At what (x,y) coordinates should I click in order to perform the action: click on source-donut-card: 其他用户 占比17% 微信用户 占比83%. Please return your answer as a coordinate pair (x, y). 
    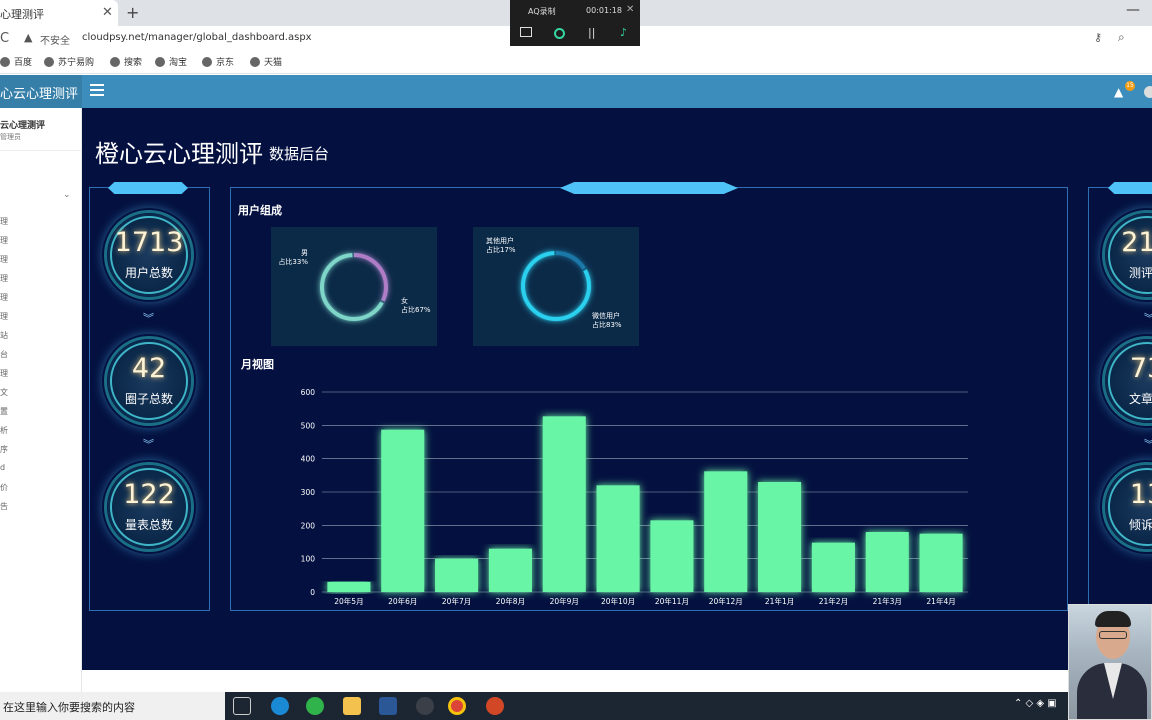
    Looking at the image, I should click on (556, 286).